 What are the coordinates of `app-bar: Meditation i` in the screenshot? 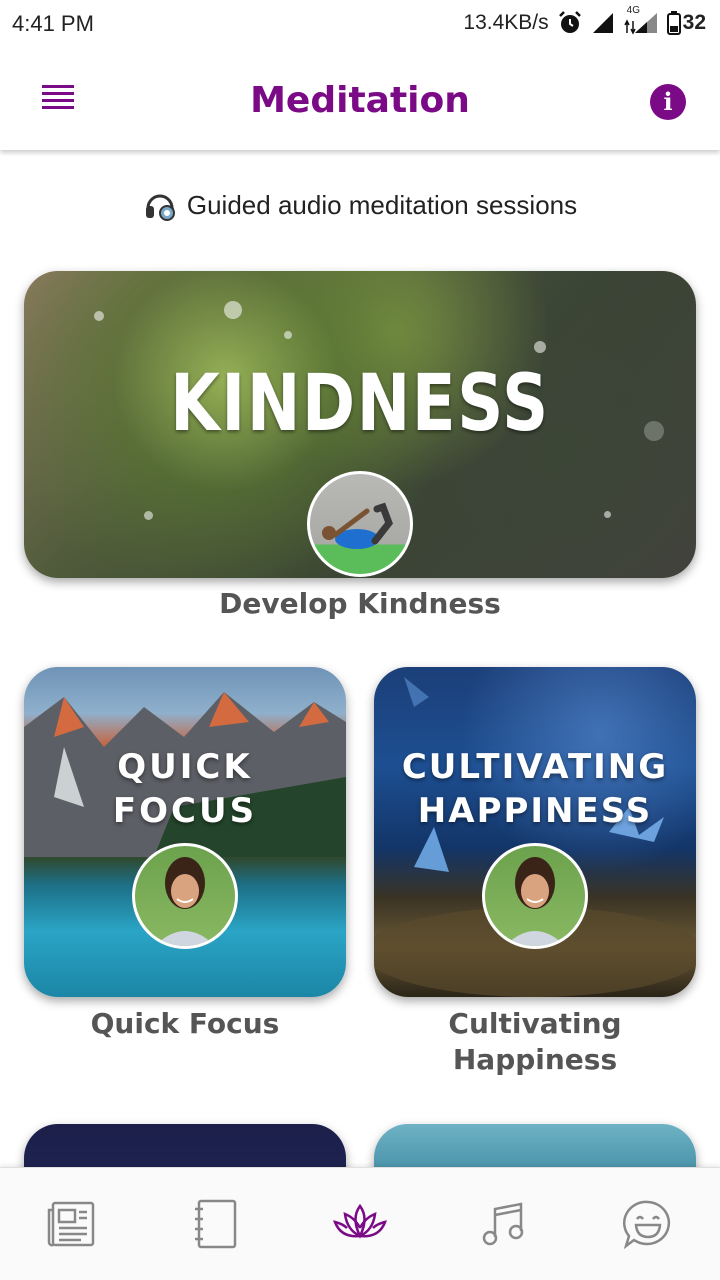 It's located at (360, 100).